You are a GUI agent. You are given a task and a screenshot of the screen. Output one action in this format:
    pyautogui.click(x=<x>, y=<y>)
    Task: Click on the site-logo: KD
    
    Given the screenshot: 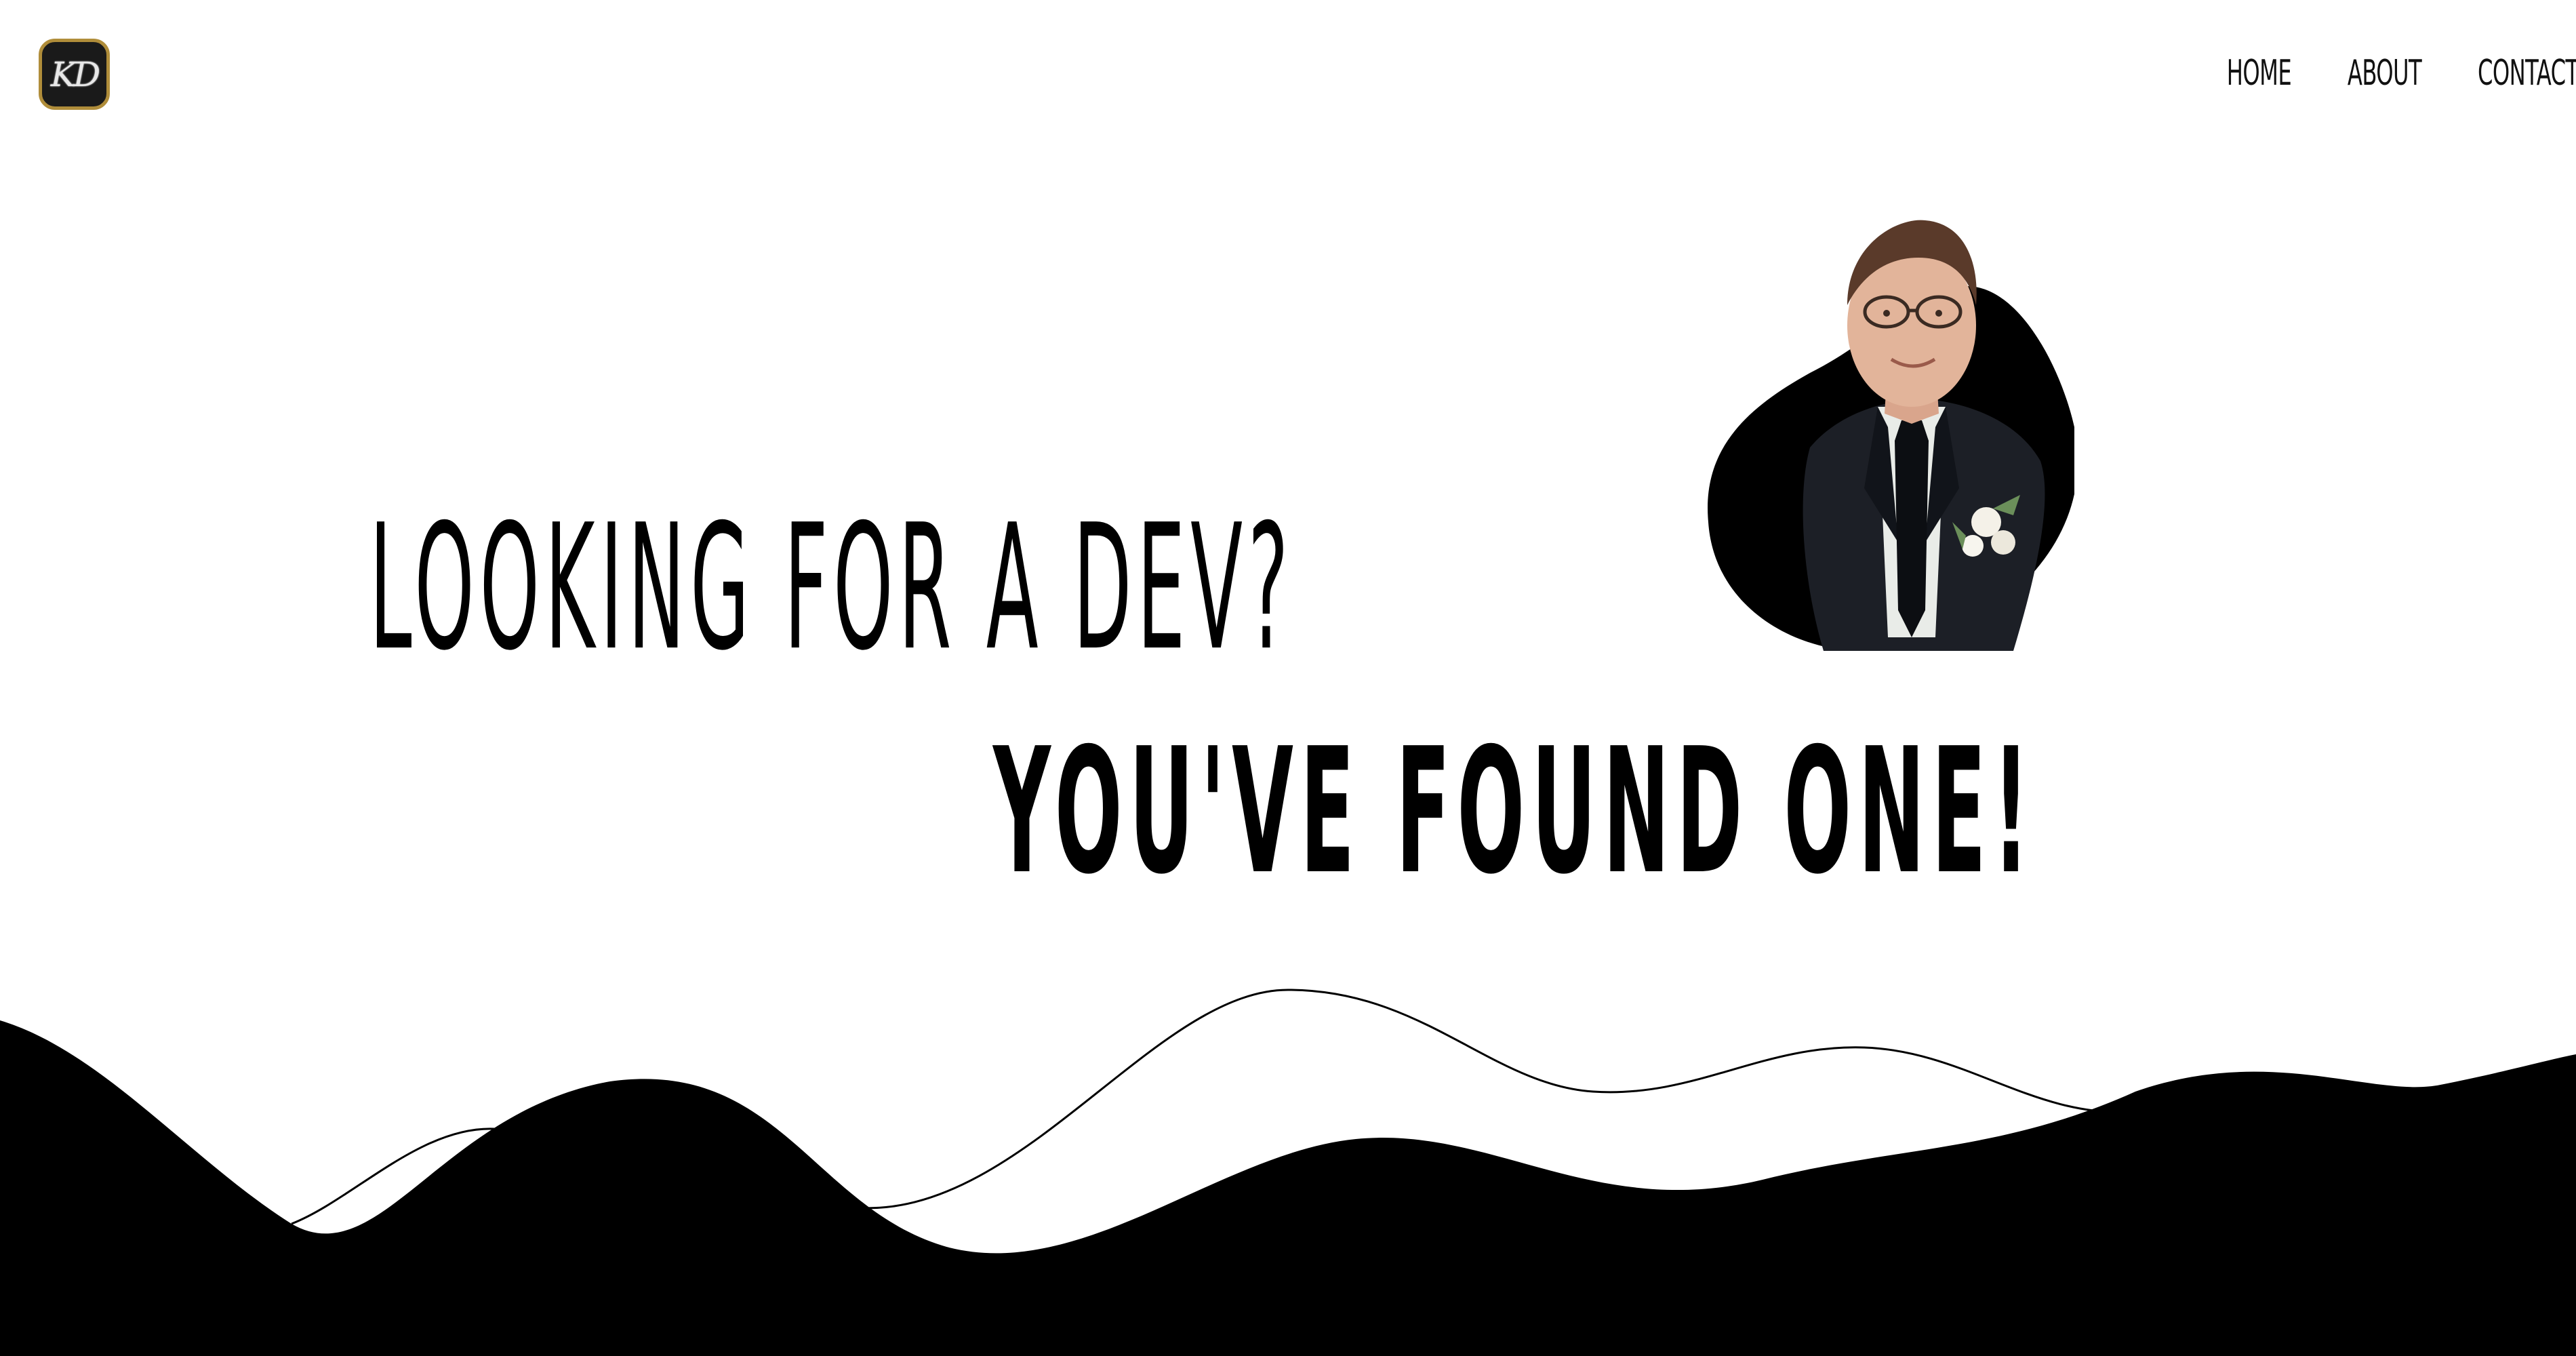 What is the action you would take?
    pyautogui.click(x=74, y=74)
    